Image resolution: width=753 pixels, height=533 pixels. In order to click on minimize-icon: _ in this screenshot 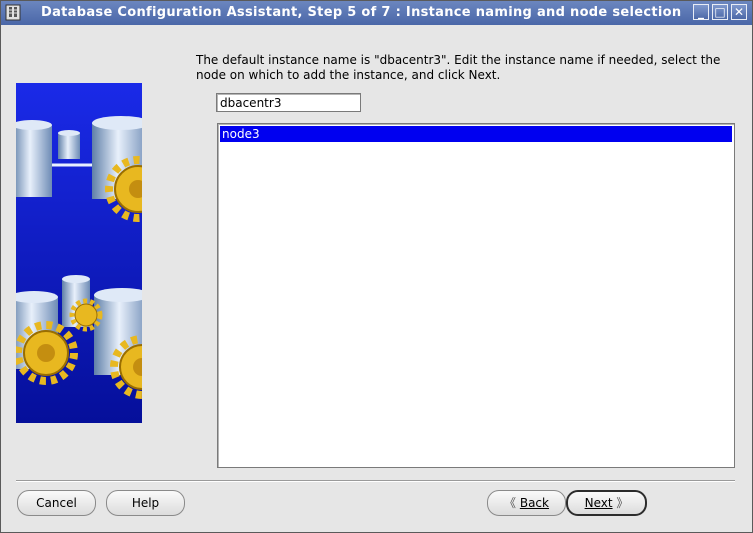, I will do `click(701, 12)`.